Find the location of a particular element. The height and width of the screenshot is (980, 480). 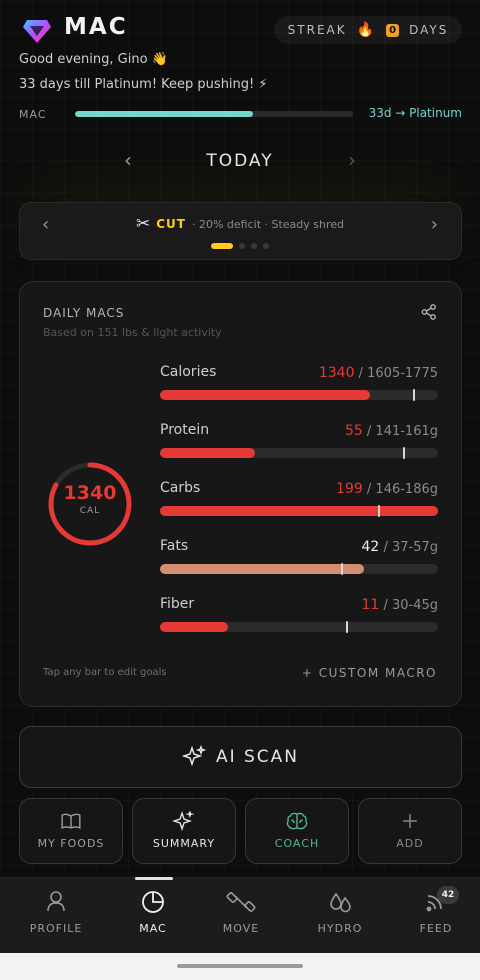

macros-title: DAILY MACS is located at coordinates (84, 313).